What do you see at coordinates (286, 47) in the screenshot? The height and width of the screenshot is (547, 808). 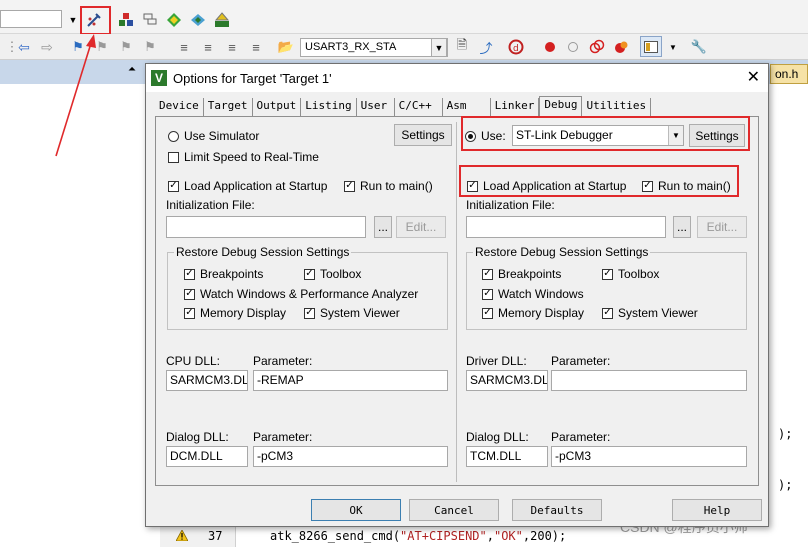 I see `open-file-icon: 📂` at bounding box center [286, 47].